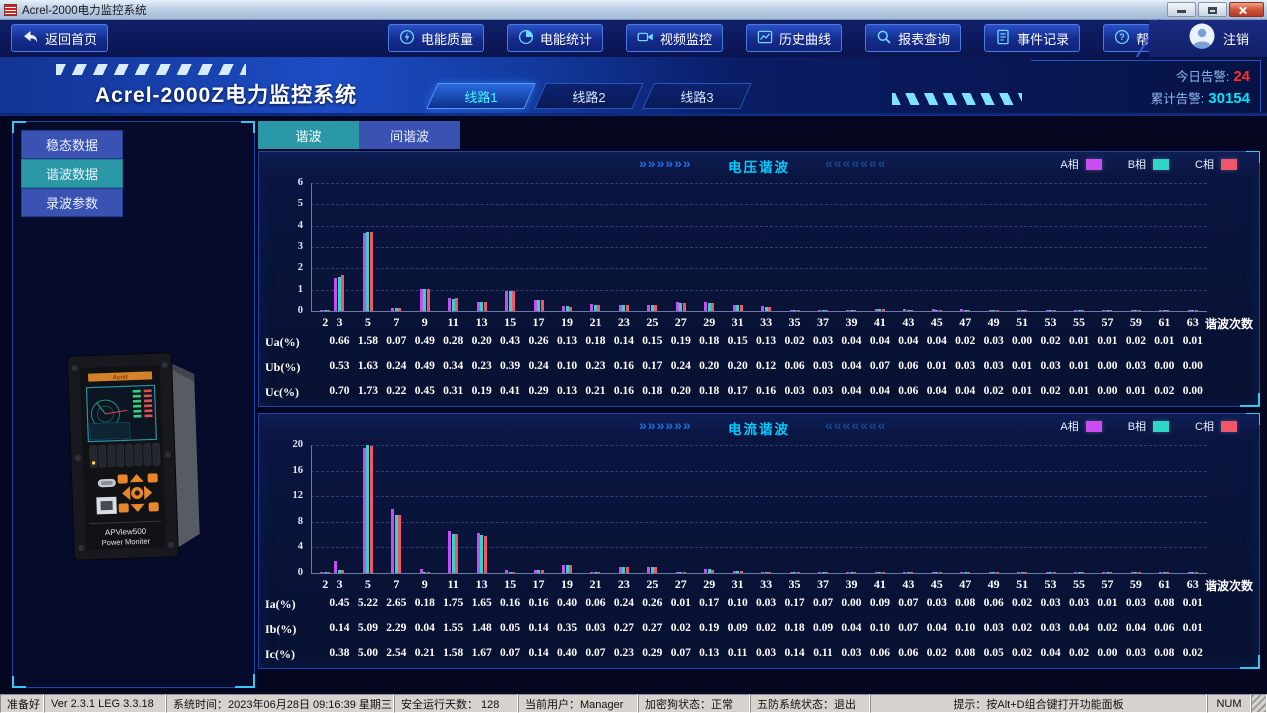 The height and width of the screenshot is (713, 1267). I want to click on line-tab-线路3: 线路3, so click(697, 96).